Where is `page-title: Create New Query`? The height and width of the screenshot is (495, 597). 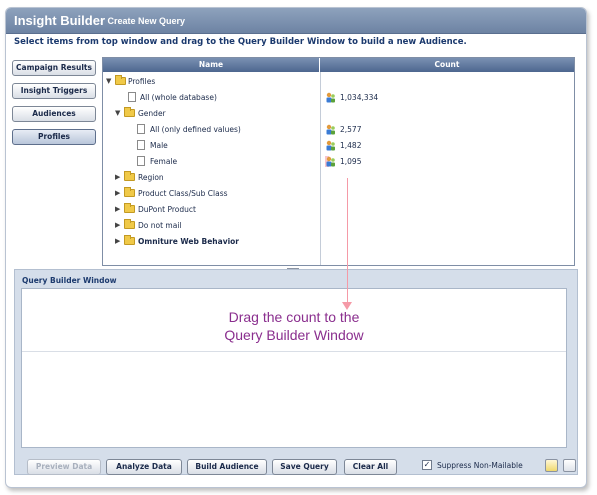 page-title: Create New Query is located at coordinates (146, 21).